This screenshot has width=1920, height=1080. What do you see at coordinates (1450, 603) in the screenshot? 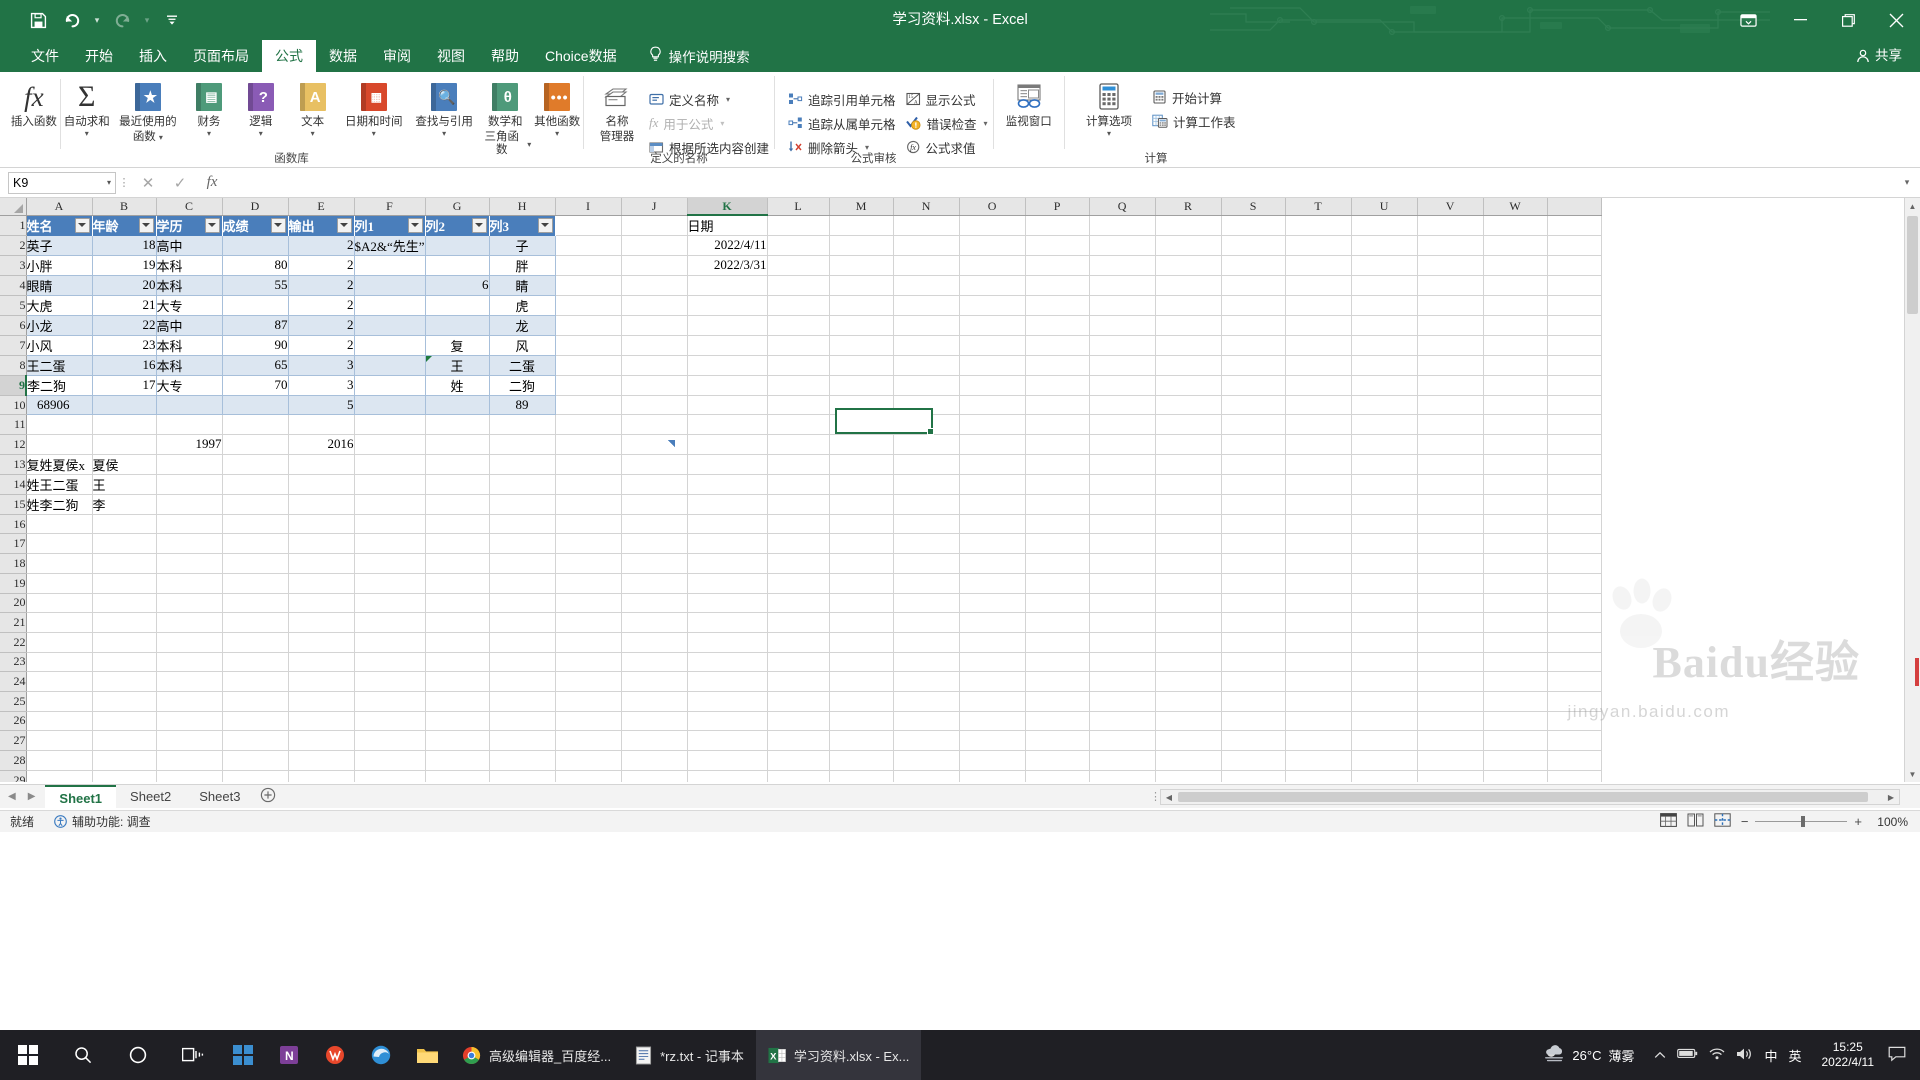
I see `cell-V20` at bounding box center [1450, 603].